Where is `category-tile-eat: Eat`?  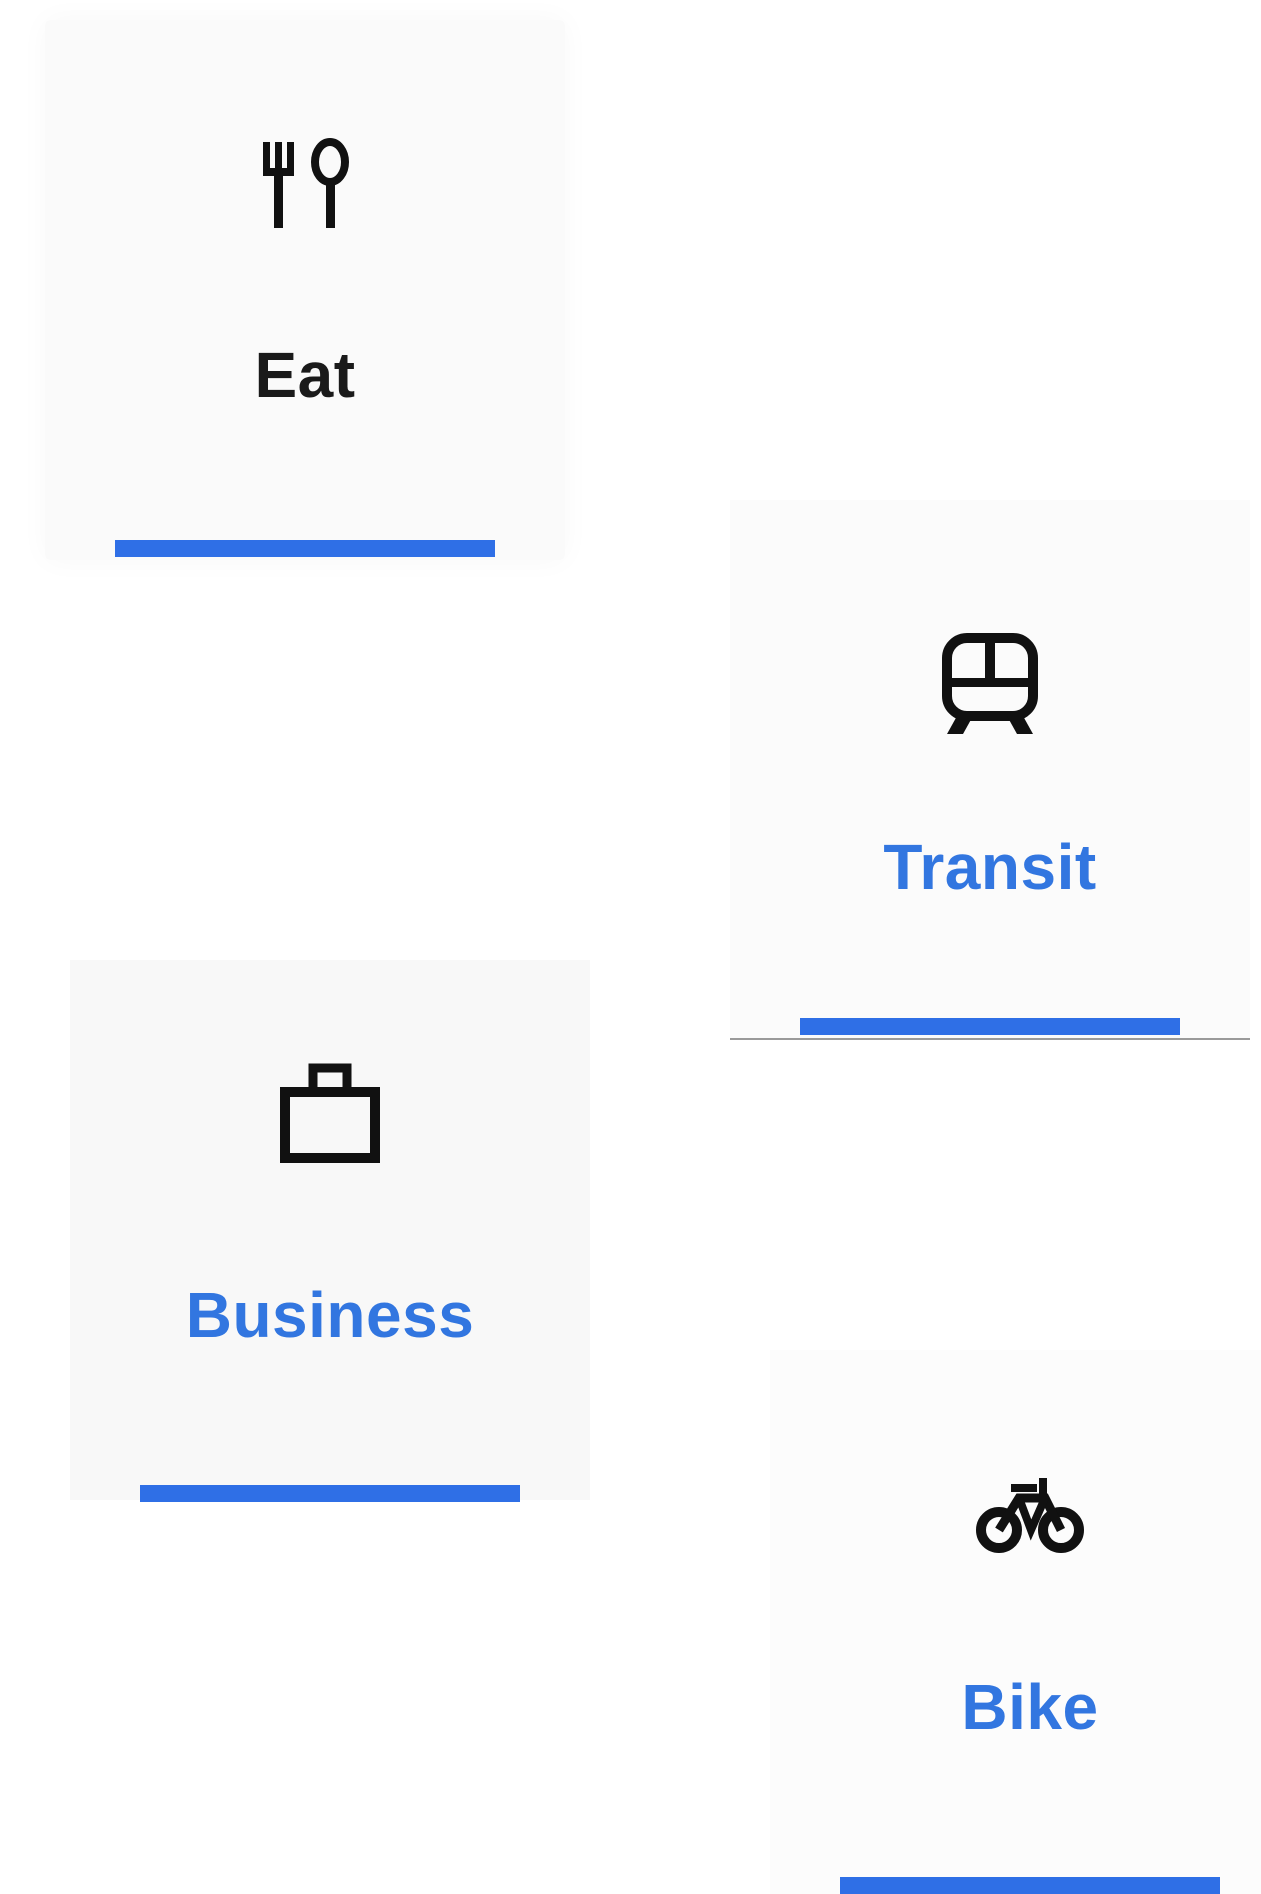
category-tile-eat: Eat is located at coordinates (305, 290).